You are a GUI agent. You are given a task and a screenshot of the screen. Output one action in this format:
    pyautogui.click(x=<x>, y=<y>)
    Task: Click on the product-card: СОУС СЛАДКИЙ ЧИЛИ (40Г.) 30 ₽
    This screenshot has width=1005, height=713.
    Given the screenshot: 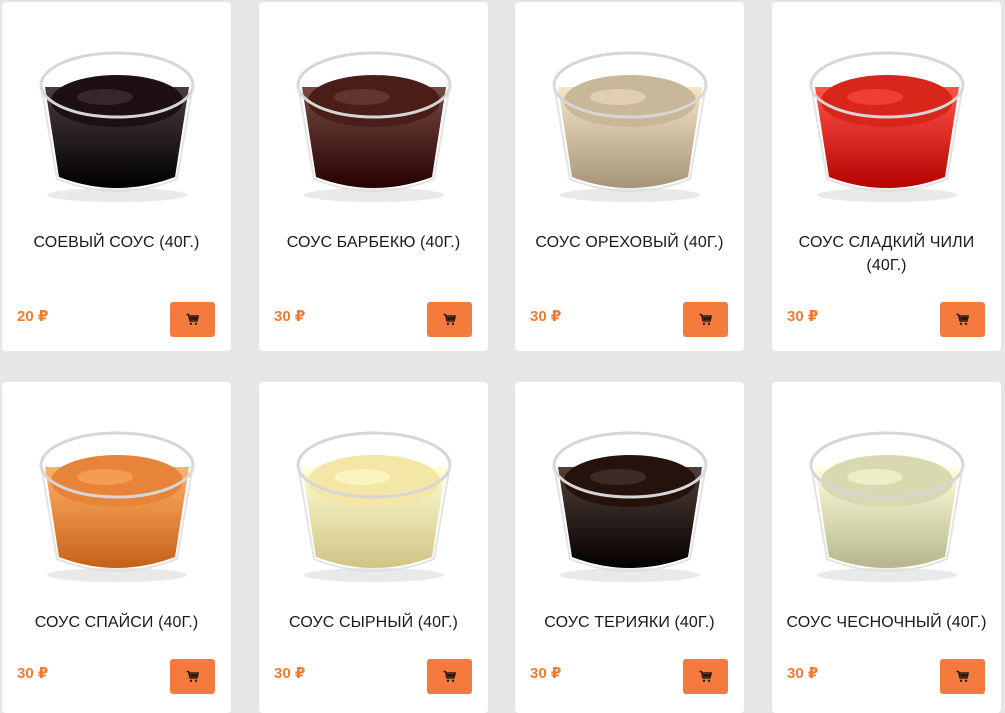 What is the action you would take?
    pyautogui.click(x=886, y=176)
    